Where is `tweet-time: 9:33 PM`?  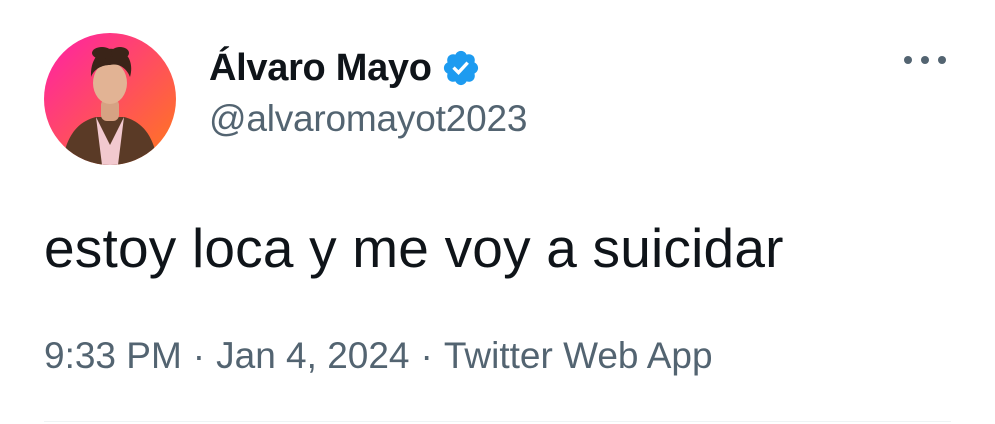
tweet-time: 9:33 PM is located at coordinates (113, 356).